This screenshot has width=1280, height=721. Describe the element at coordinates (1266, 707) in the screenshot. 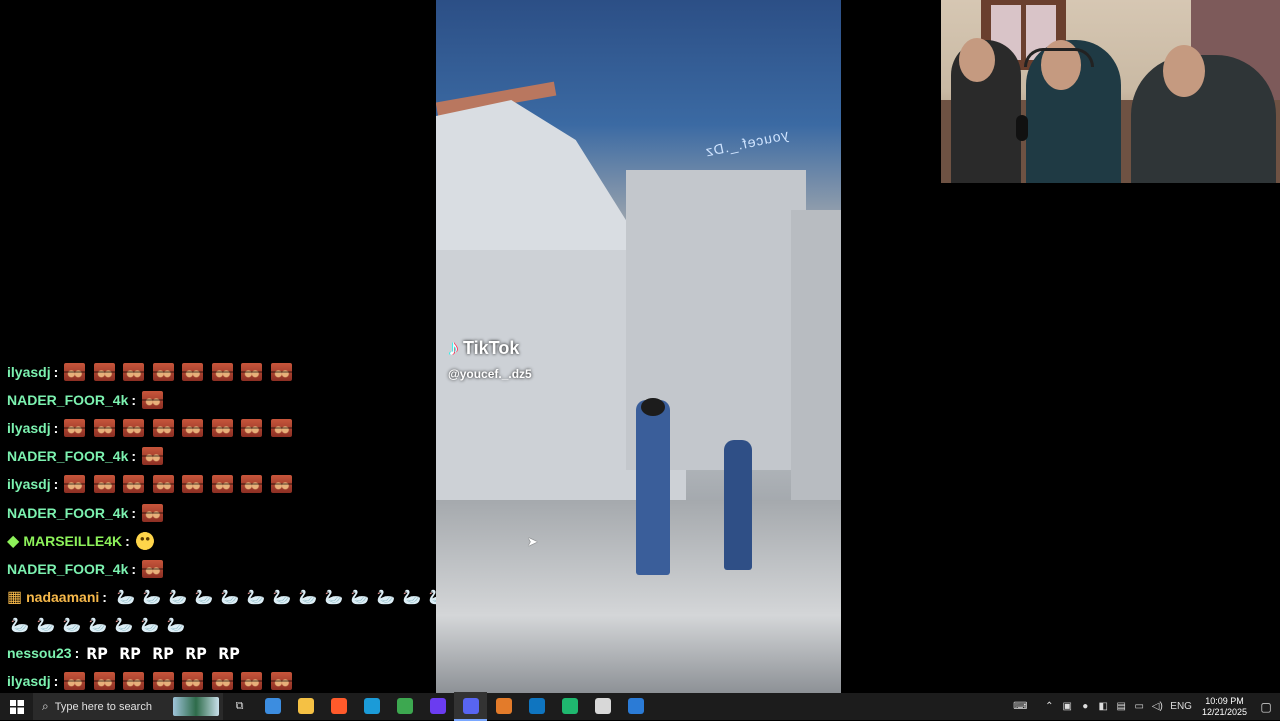

I see `notification-icon: ▢` at that location.